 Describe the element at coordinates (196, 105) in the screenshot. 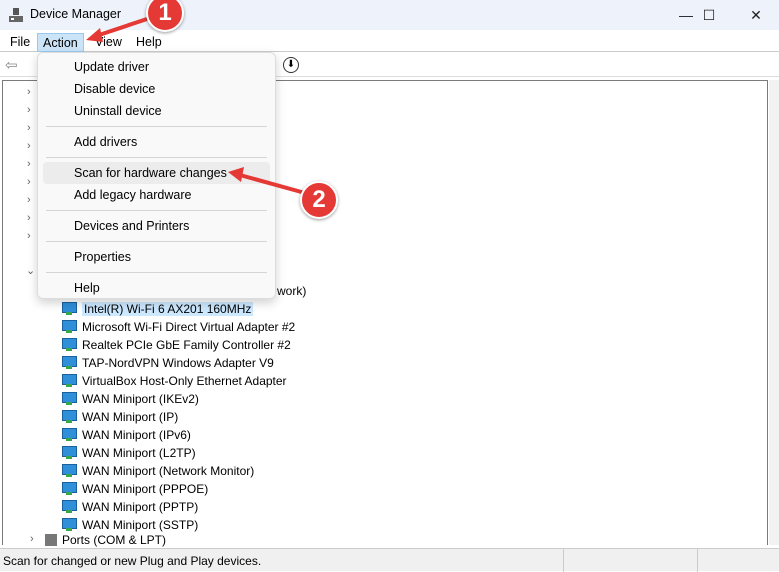

I see `annotation-arrows` at that location.